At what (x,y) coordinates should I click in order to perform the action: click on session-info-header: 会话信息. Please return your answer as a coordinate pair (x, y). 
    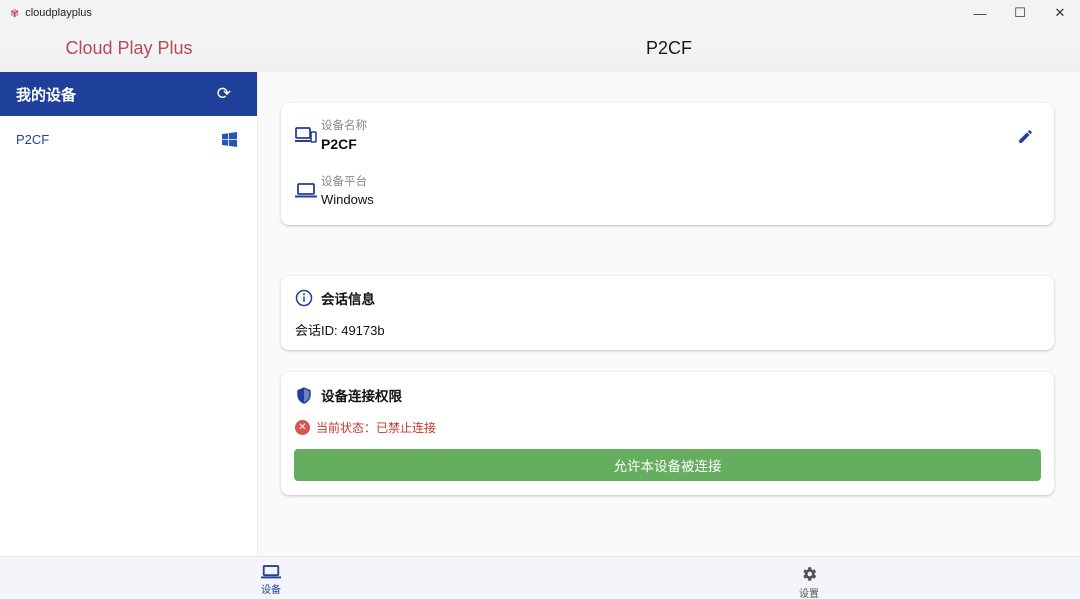
    Looking at the image, I should click on (335, 298).